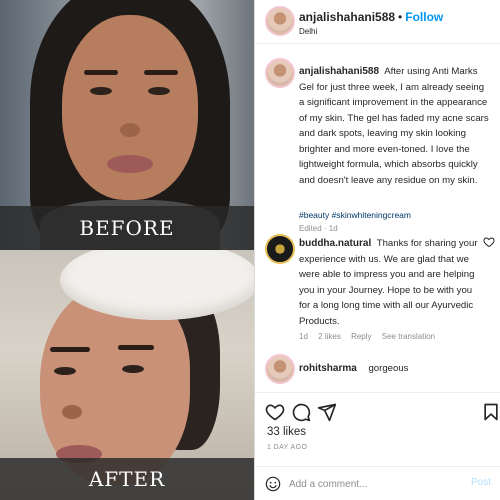  Describe the element at coordinates (280, 369) in the screenshot. I see `commenter-avatar` at that location.